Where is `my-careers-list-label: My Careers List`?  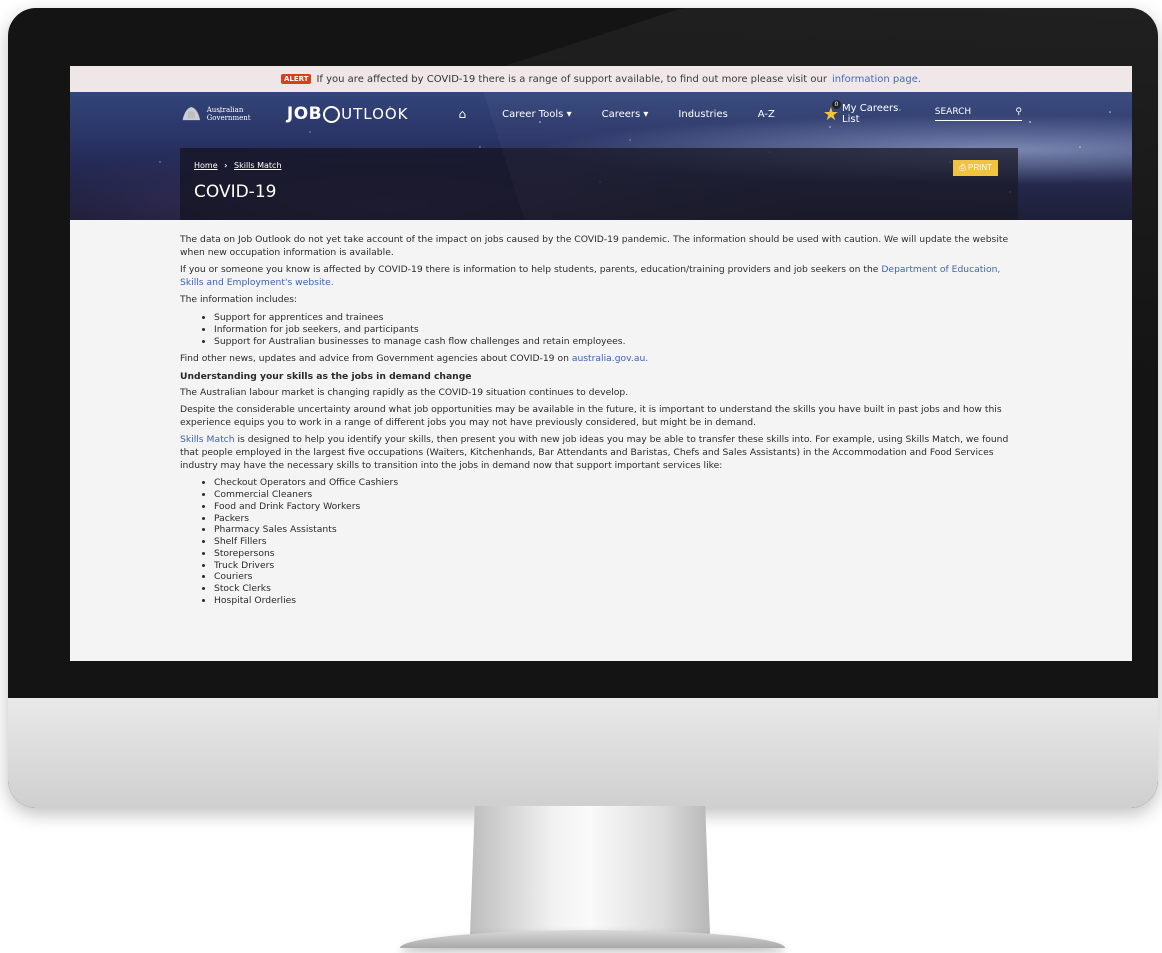
my-careers-list-label: My Careers List is located at coordinates (870, 114).